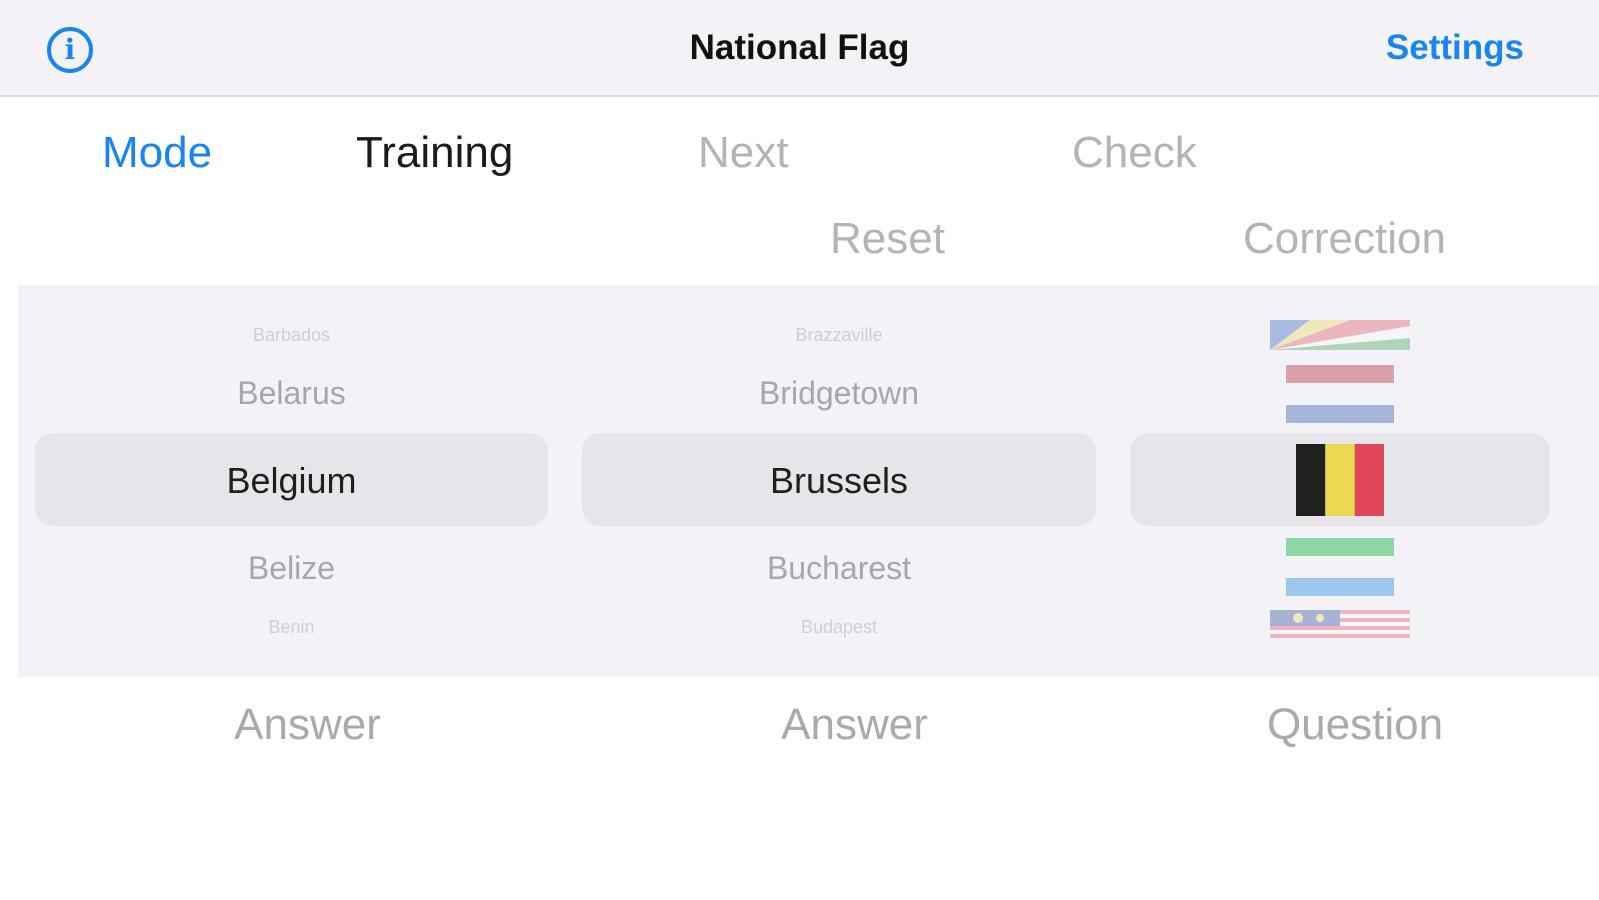 The height and width of the screenshot is (900, 1599). Describe the element at coordinates (839, 568) in the screenshot. I see `picker-row: Bucharest` at that location.